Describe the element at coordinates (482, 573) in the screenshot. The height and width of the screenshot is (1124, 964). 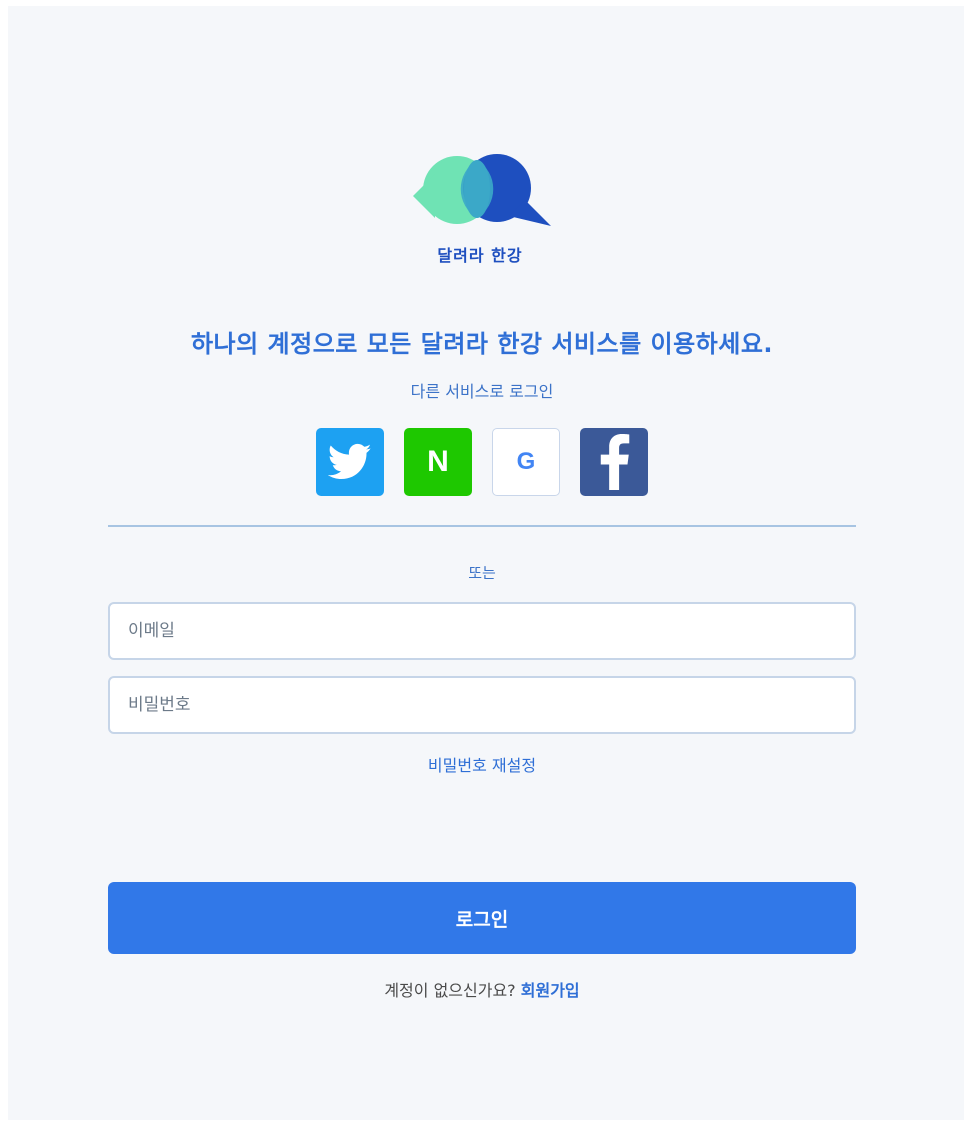
I see `or-separator: 또는` at that location.